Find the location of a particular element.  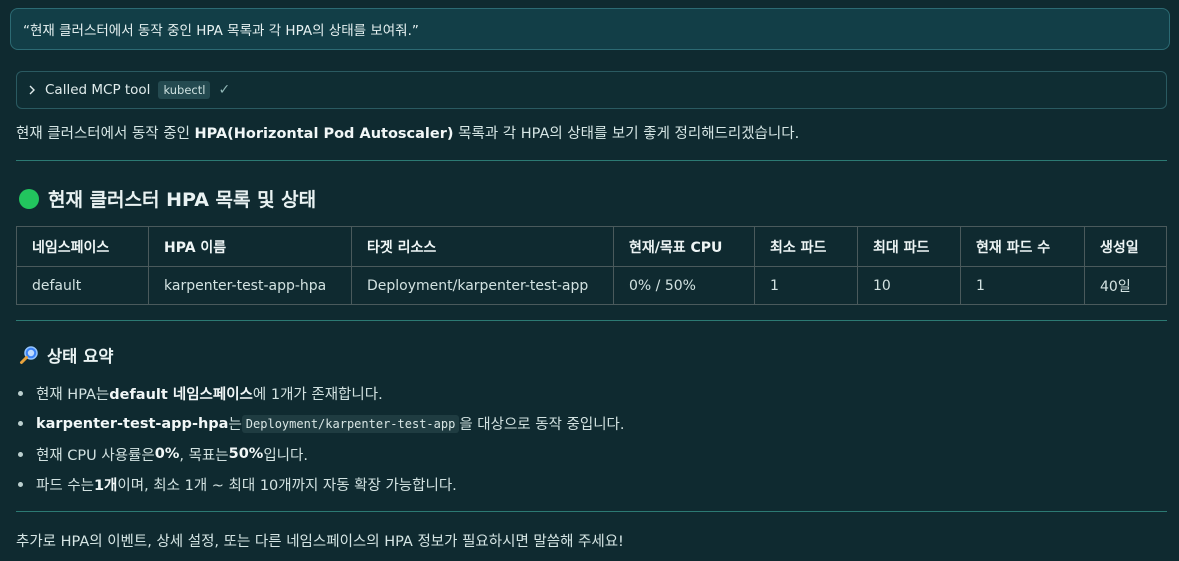

tool-call-label: Called MCP tool is located at coordinates (98, 90).